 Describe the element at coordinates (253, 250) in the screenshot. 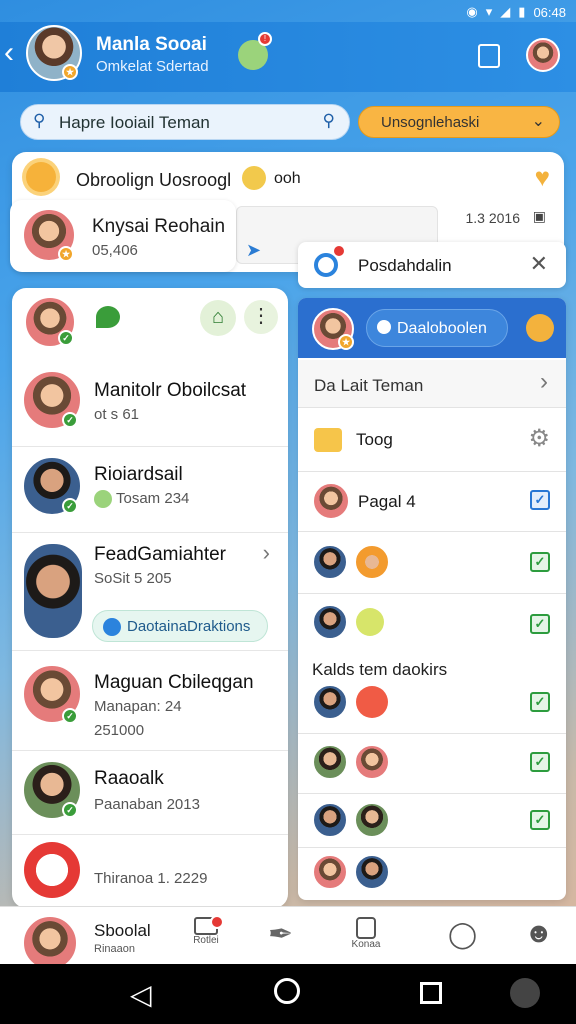

I see `send-icon: ➤` at that location.